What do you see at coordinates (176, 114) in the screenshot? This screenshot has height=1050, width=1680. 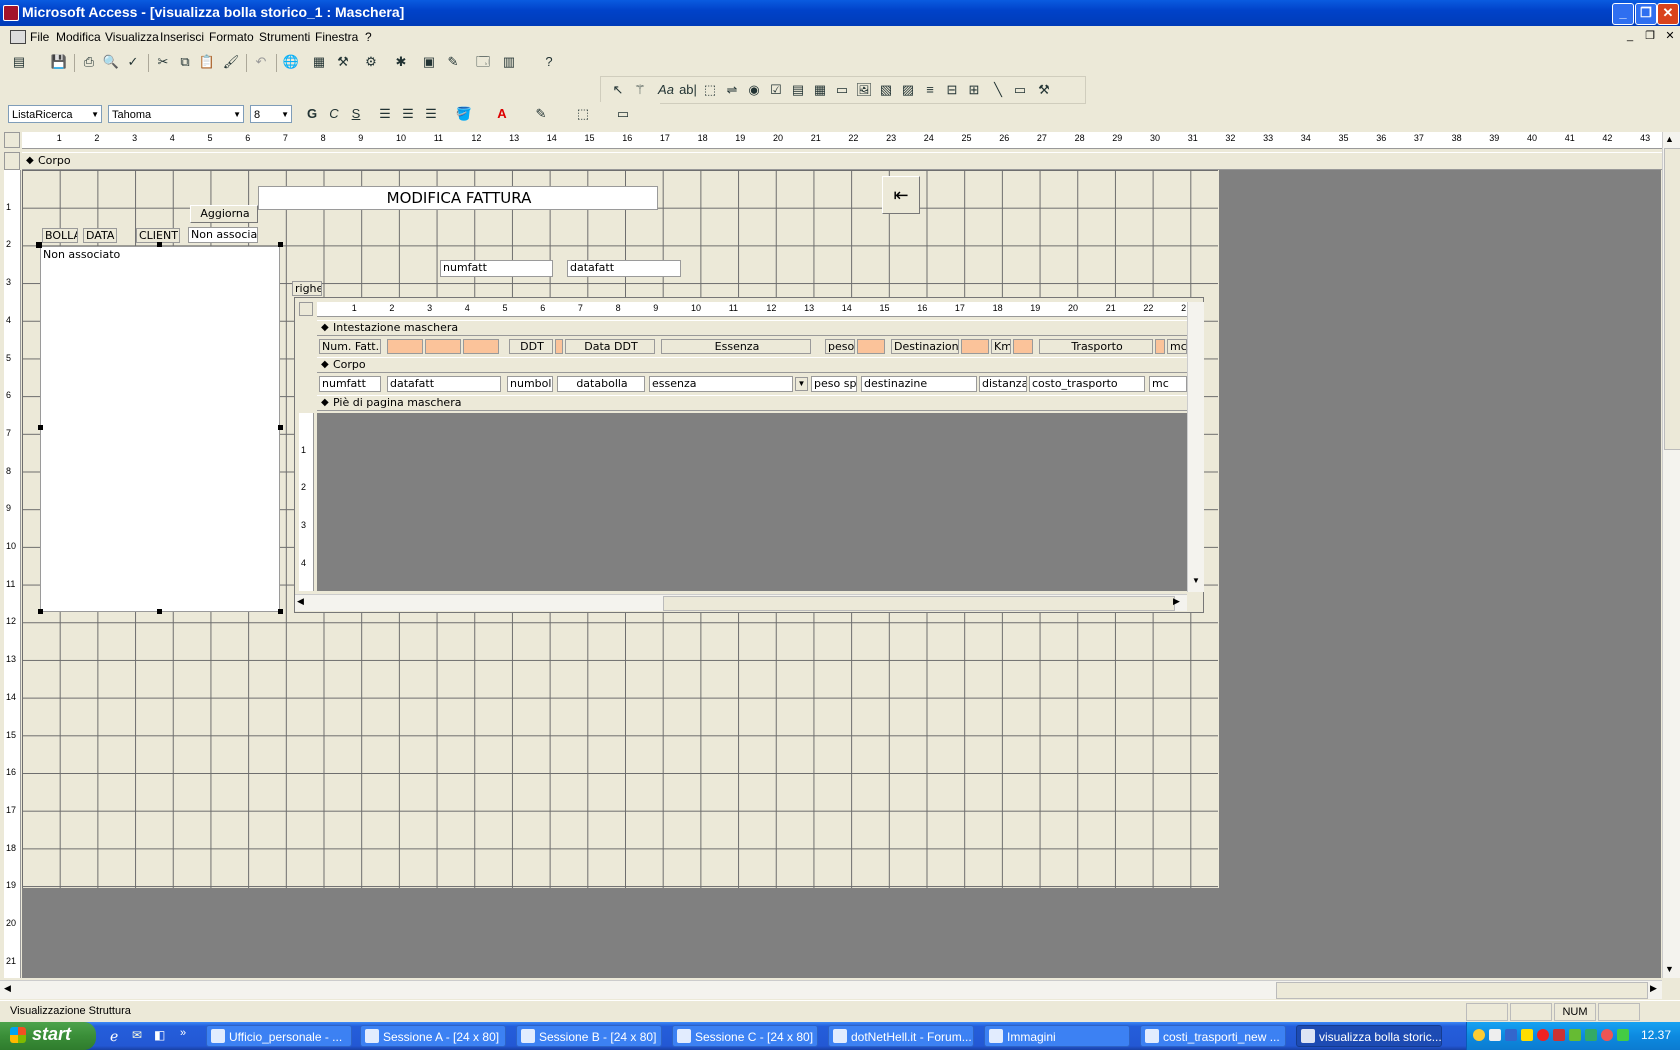 I see `font-combo: Tahoma ▼` at bounding box center [176, 114].